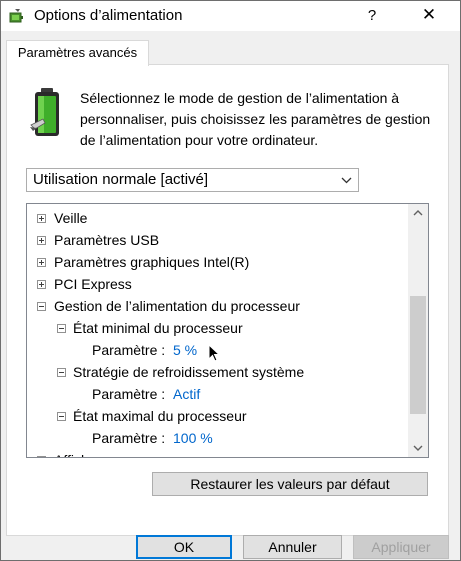  I want to click on apply-button: Appliquer, so click(401, 547).